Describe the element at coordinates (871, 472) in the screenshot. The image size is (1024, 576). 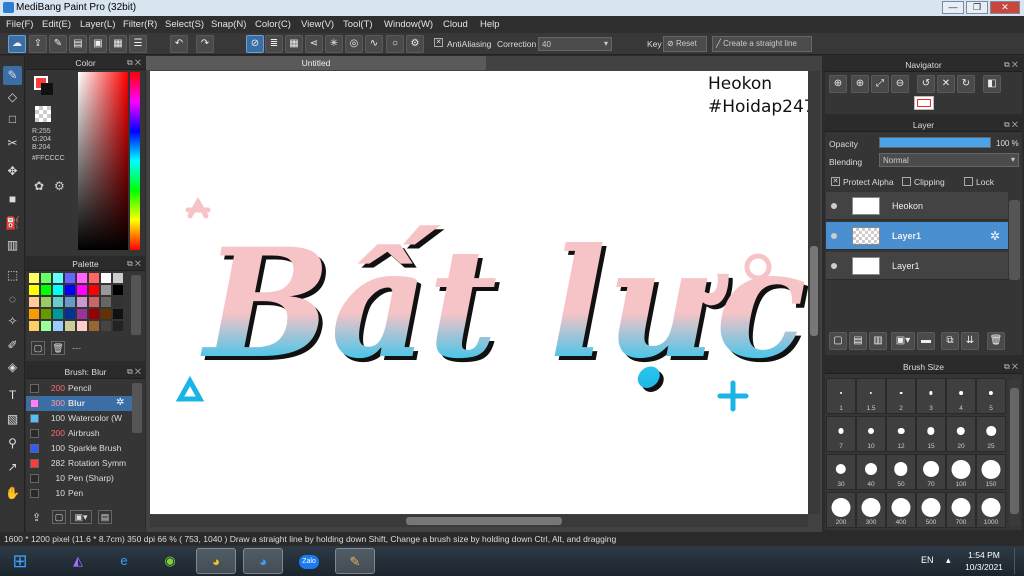
I see `brush-size-cell: 40` at that location.